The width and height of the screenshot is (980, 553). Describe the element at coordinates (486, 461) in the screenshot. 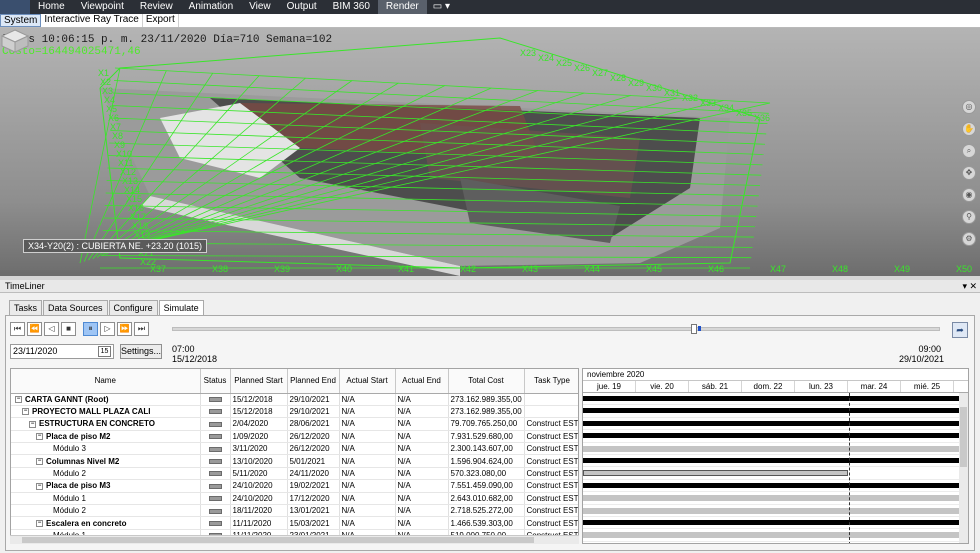

I see `total-cost: 1.596.904.624,00` at that location.